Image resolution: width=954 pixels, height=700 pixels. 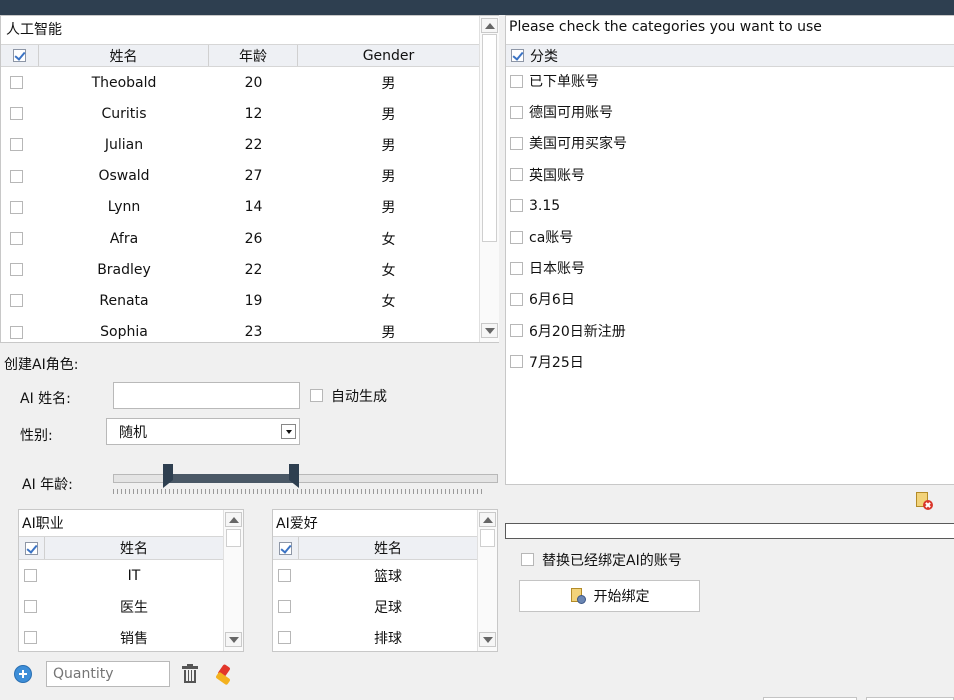 I want to click on jobs-scroll-thumb, so click(x=233, y=538).